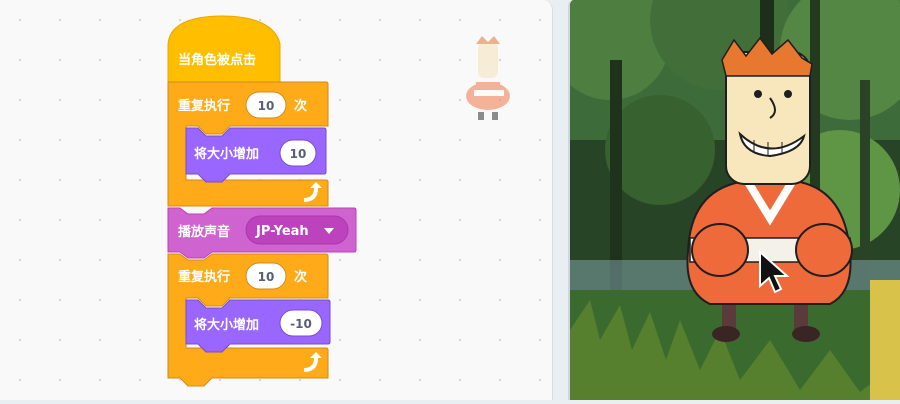 The height and width of the screenshot is (404, 900). Describe the element at coordinates (266, 106) in the screenshot. I see `repeat-1-count: 10` at that location.